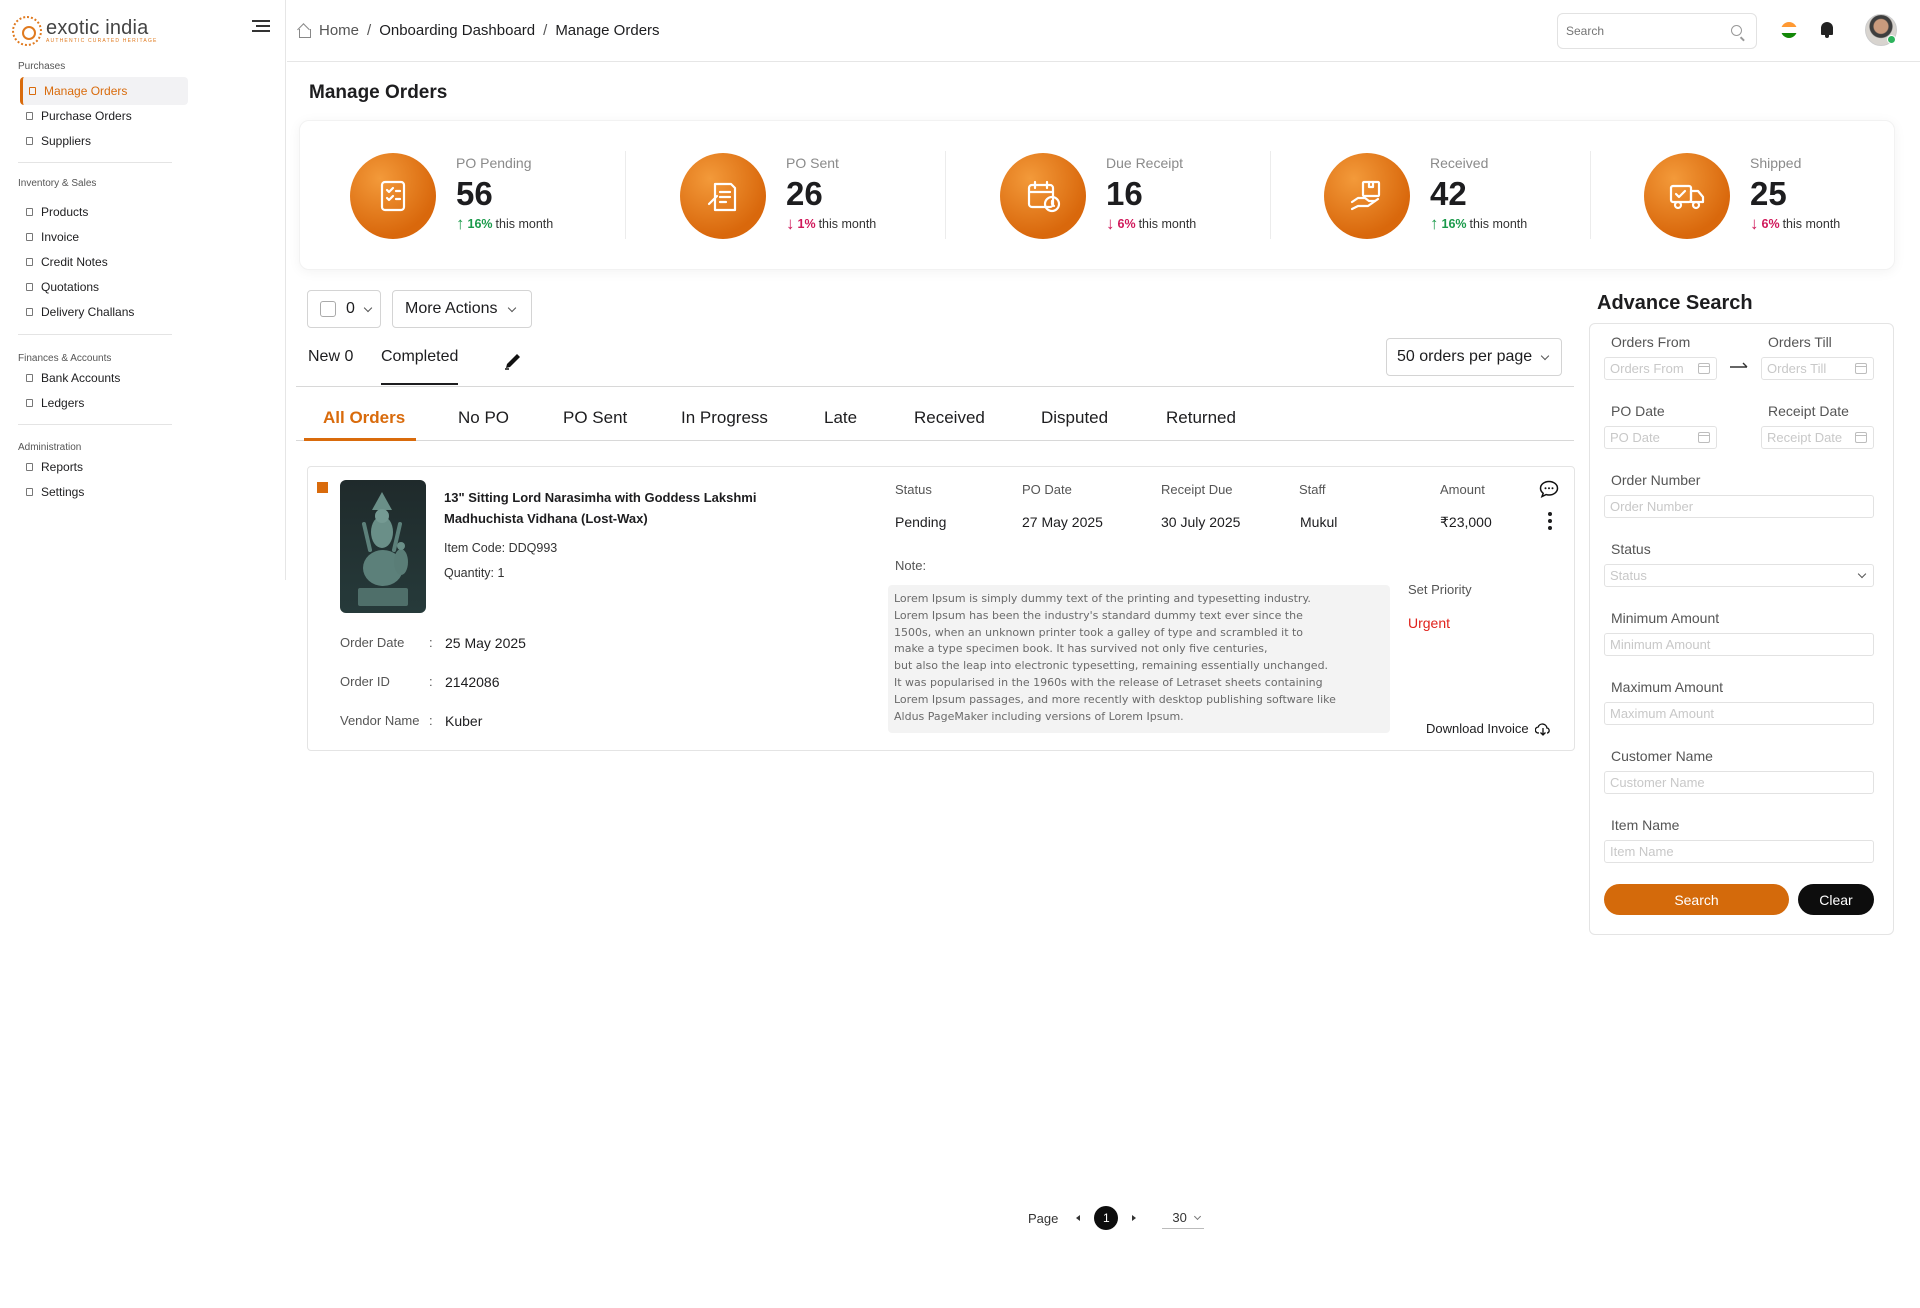 The image size is (1920, 1308). Describe the element at coordinates (104, 116) in the screenshot. I see `sidebar-item-purchase-orders: Purchase Orders` at that location.